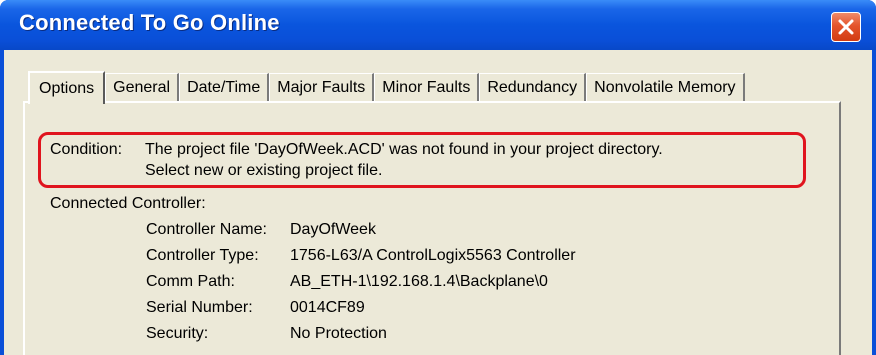 The width and height of the screenshot is (876, 355). Describe the element at coordinates (427, 87) in the screenshot. I see `tab-minor-faults: Minor Faults` at that location.